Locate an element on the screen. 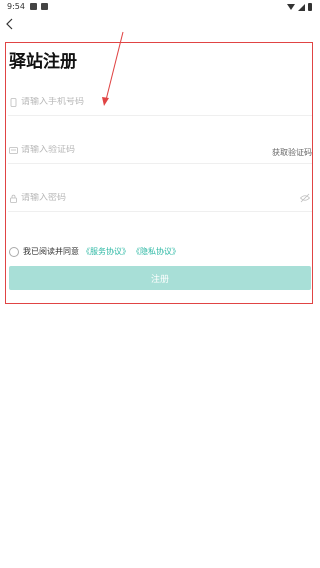 Image resolution: width=320 pixels, height=568 pixels. status-bar: 9:54 is located at coordinates (160, 7).